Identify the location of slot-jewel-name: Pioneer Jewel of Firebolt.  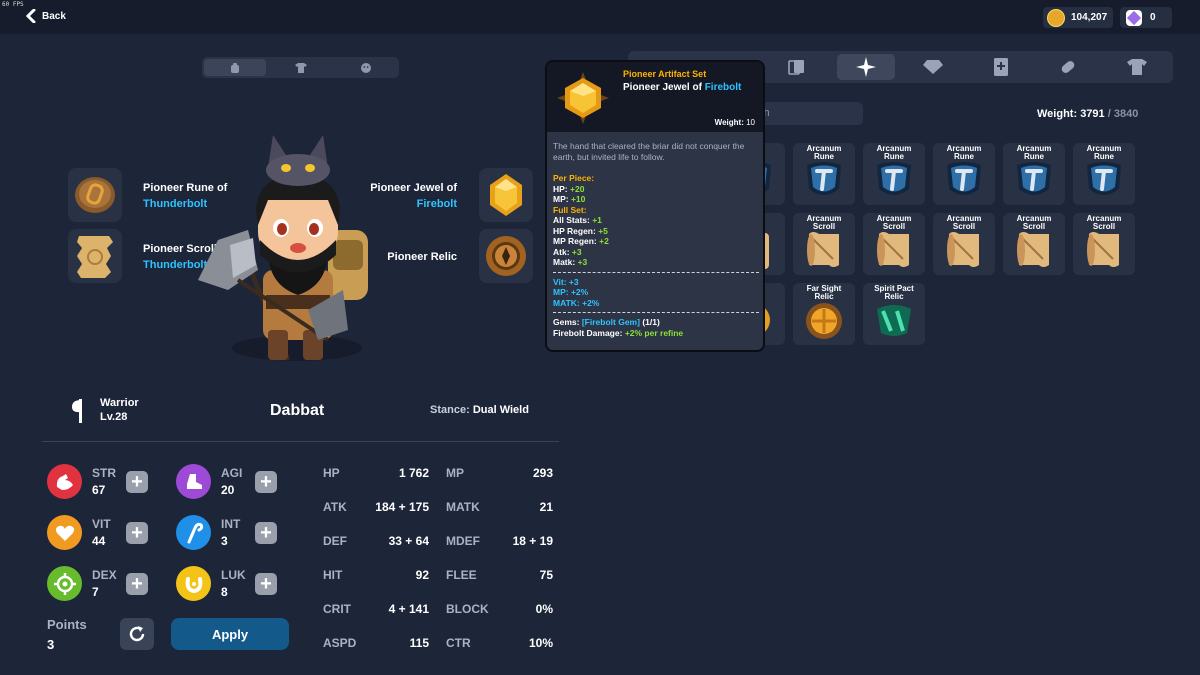
(413, 196).